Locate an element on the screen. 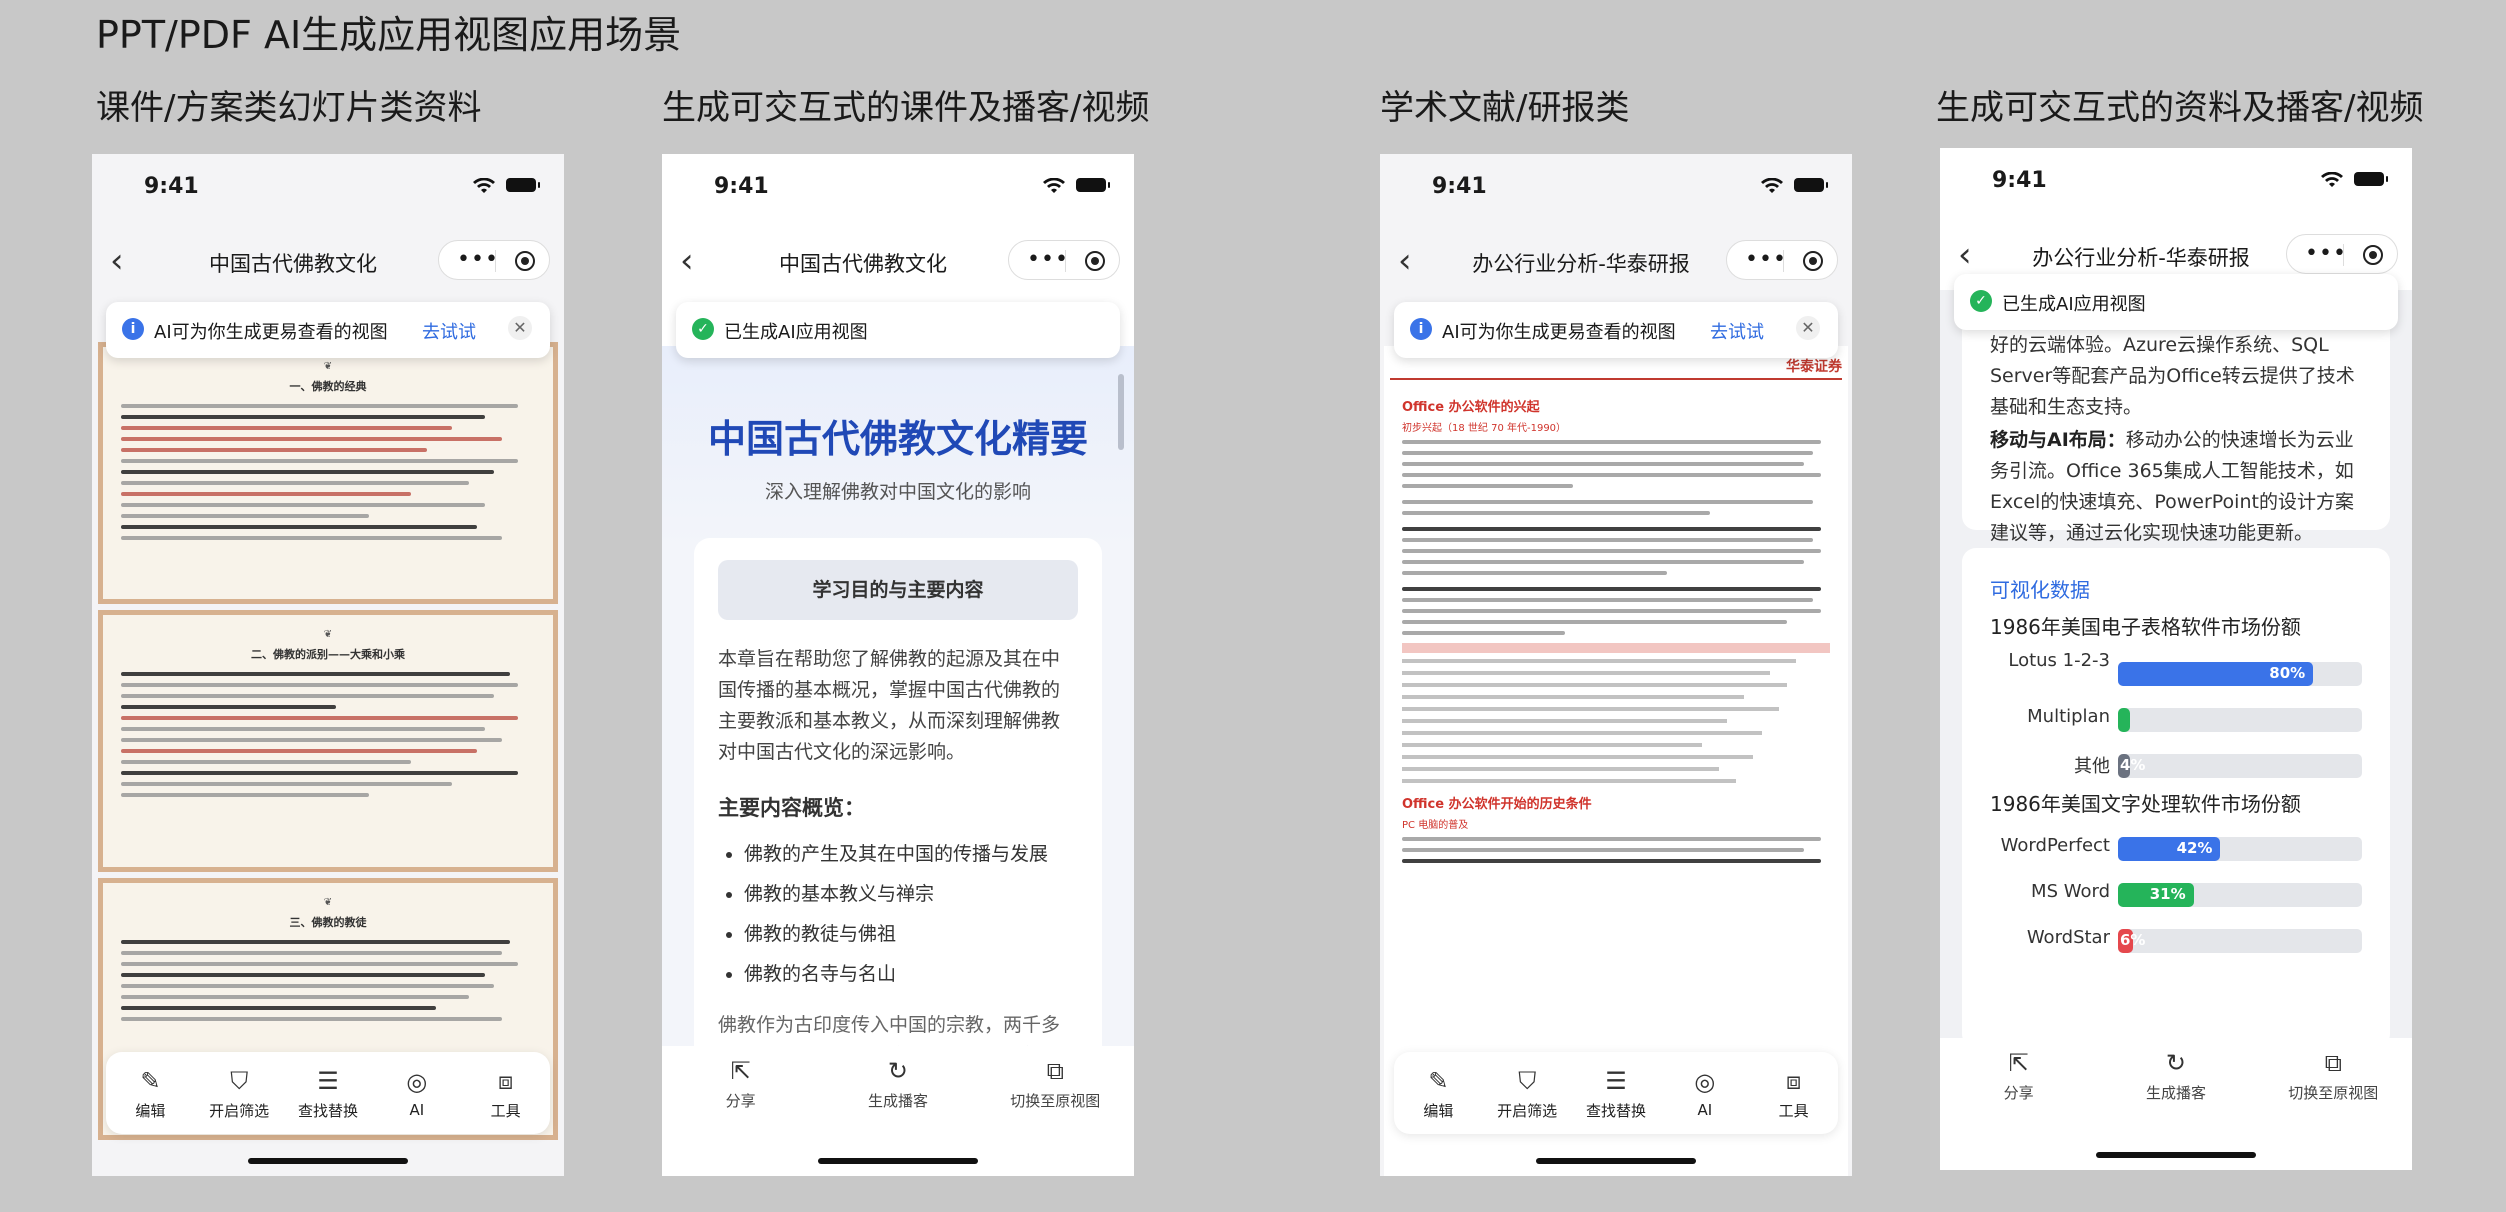  bar-fill: 80% is located at coordinates (2216, 674).